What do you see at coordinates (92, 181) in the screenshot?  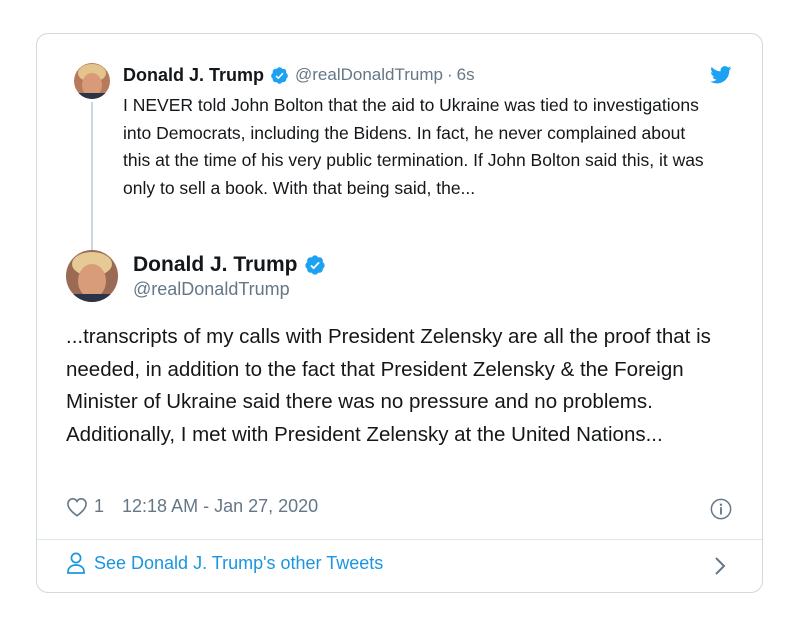 I see `thread-connector-line` at bounding box center [92, 181].